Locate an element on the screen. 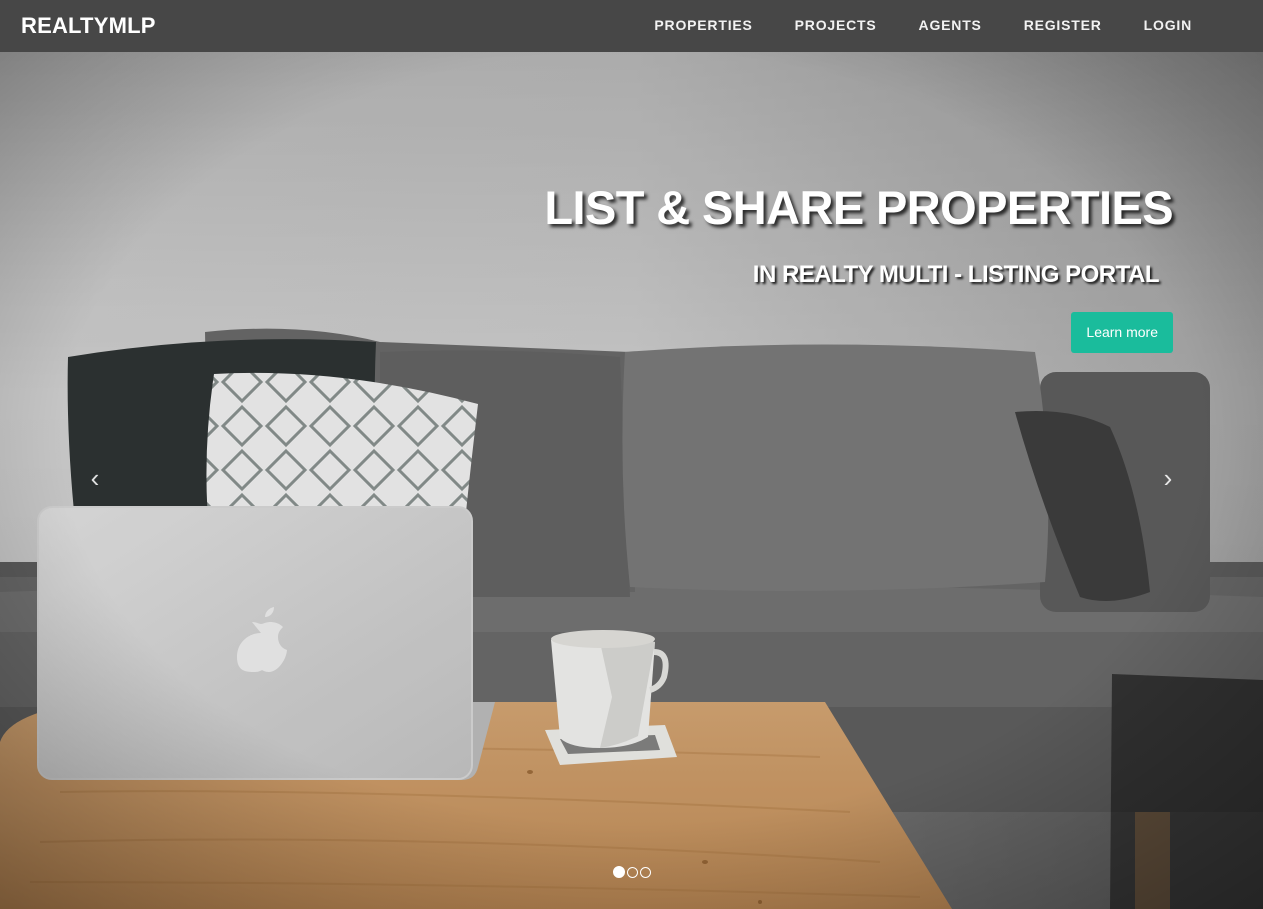 The width and height of the screenshot is (1263, 909). carousel-prev-button: ‹ is located at coordinates (95, 478).